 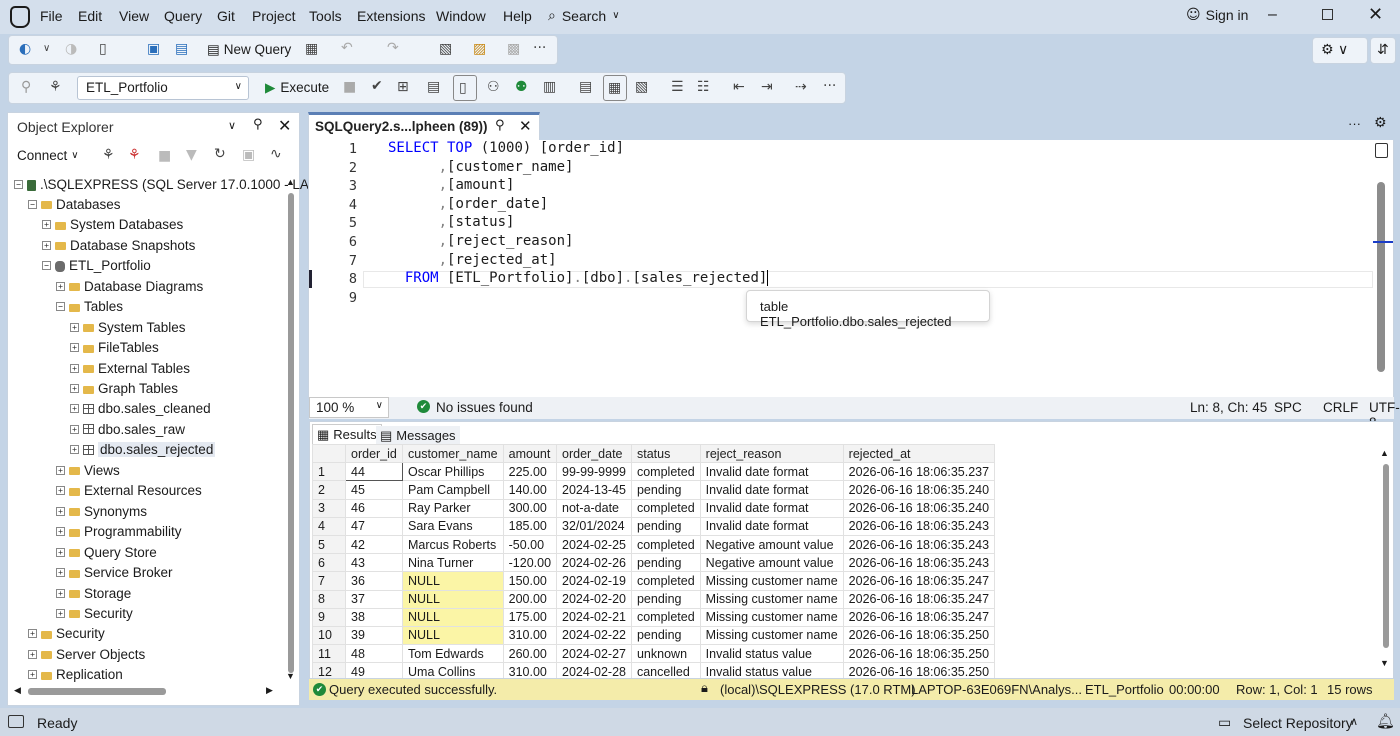 What do you see at coordinates (594, 472) in the screenshot?
I see `table-cell: 99-99-9999` at bounding box center [594, 472].